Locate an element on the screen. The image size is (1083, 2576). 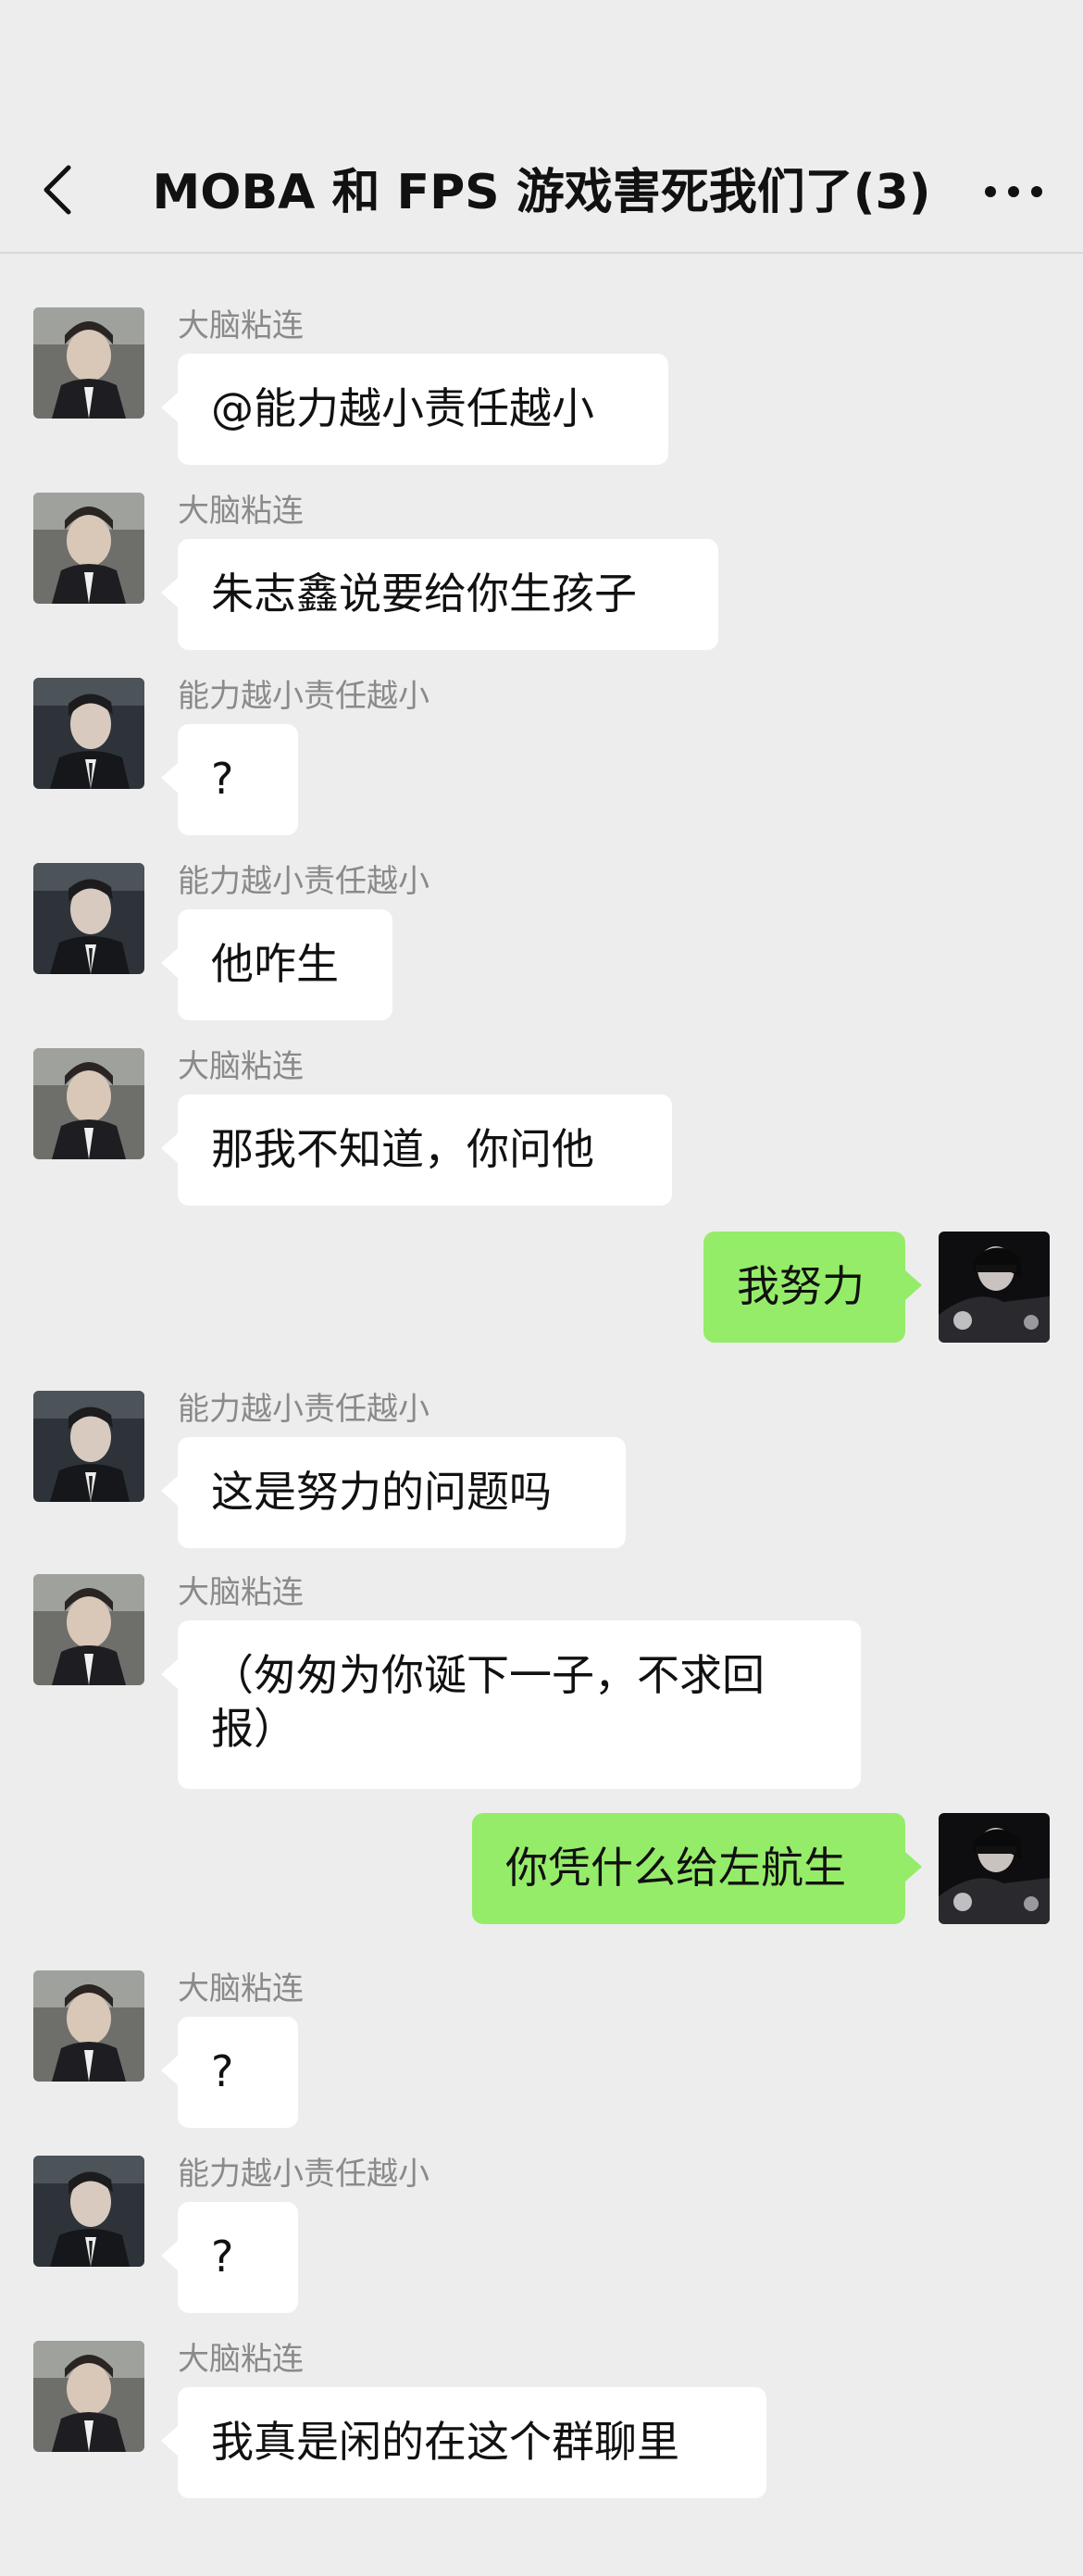
message-text: 那我不知道，你问他 is located at coordinates (402, 1149).